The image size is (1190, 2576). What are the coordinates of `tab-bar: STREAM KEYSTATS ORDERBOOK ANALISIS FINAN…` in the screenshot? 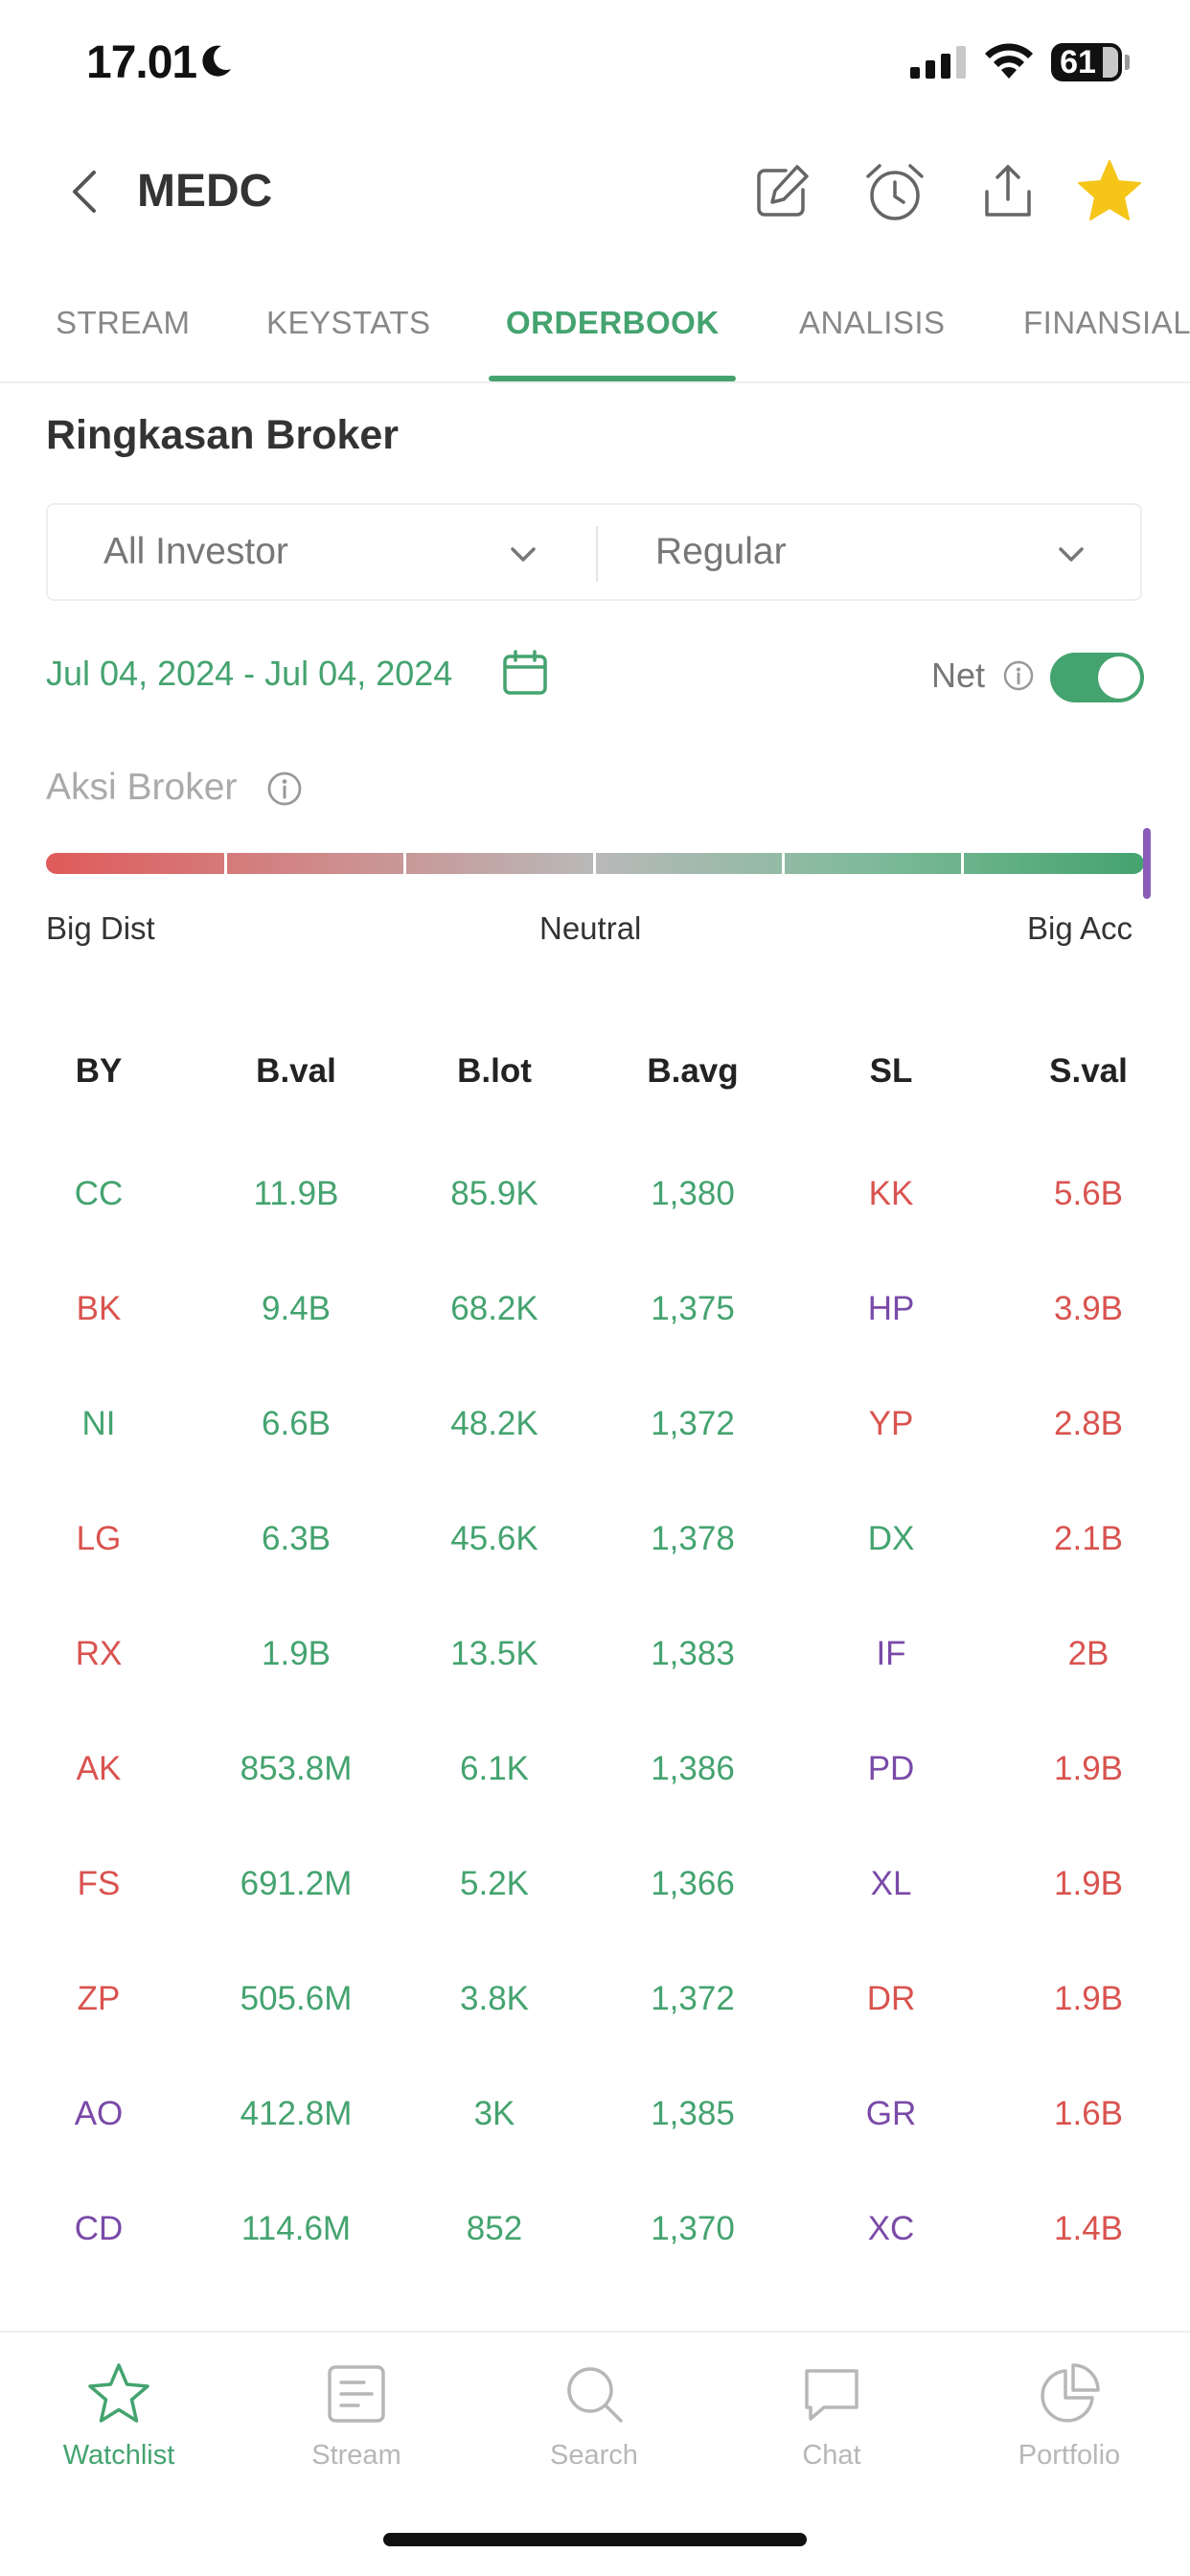 It's located at (595, 335).